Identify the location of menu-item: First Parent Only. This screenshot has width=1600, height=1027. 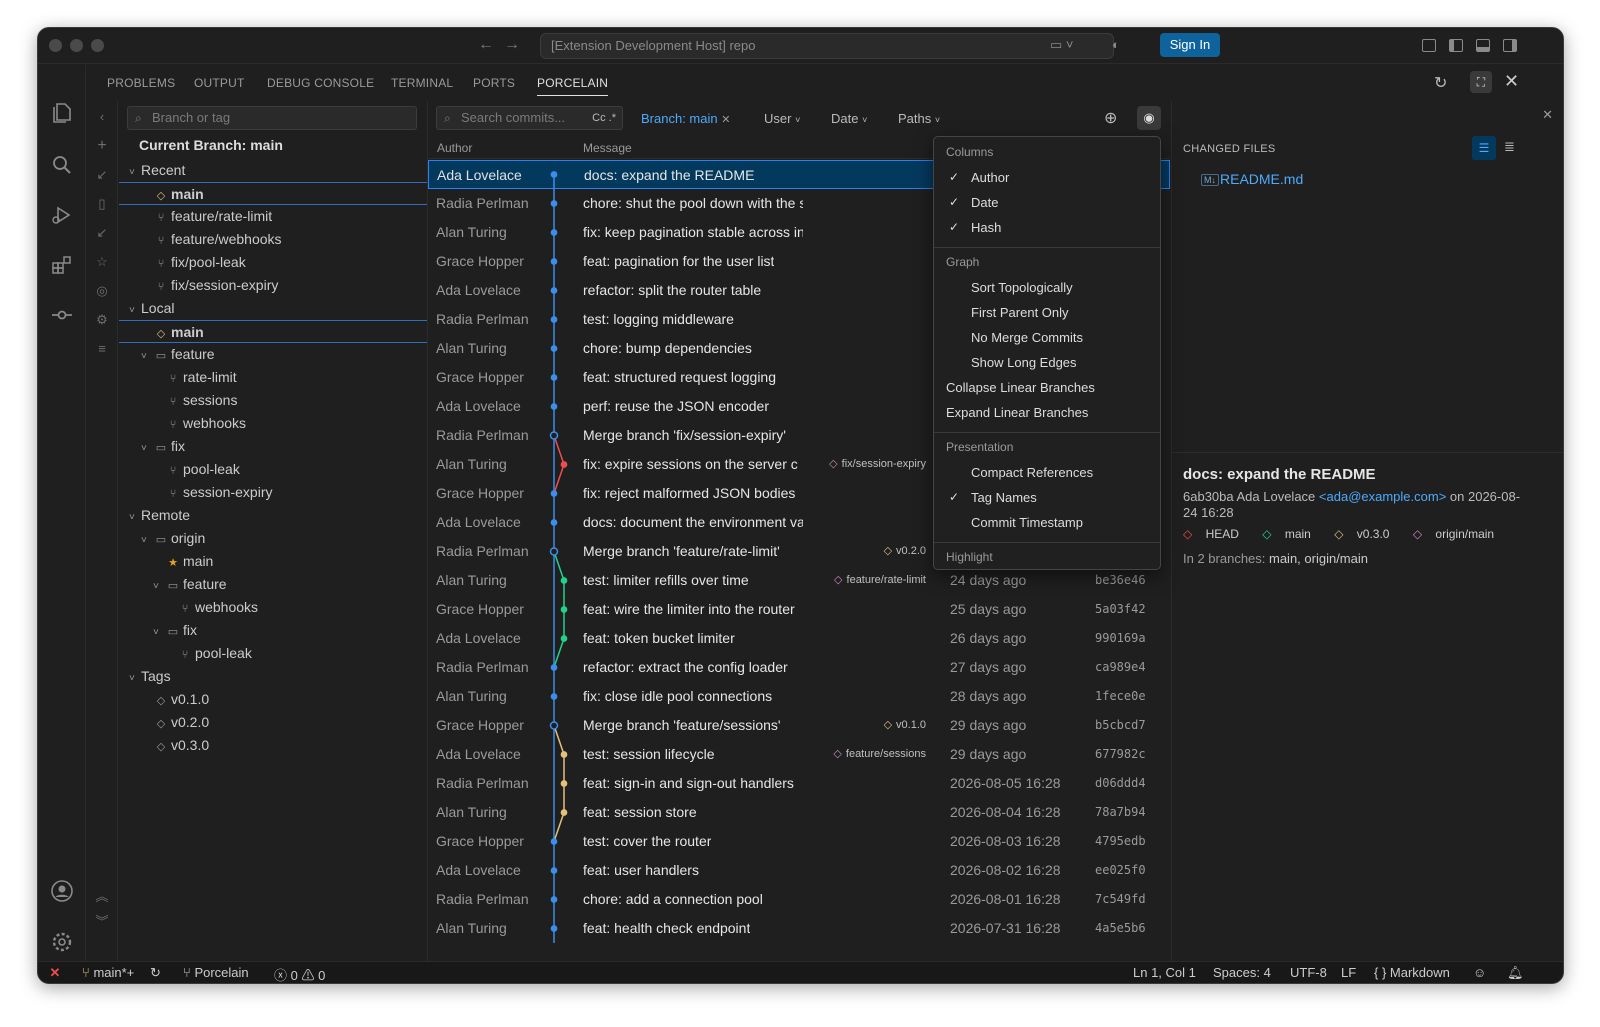
(1020, 312).